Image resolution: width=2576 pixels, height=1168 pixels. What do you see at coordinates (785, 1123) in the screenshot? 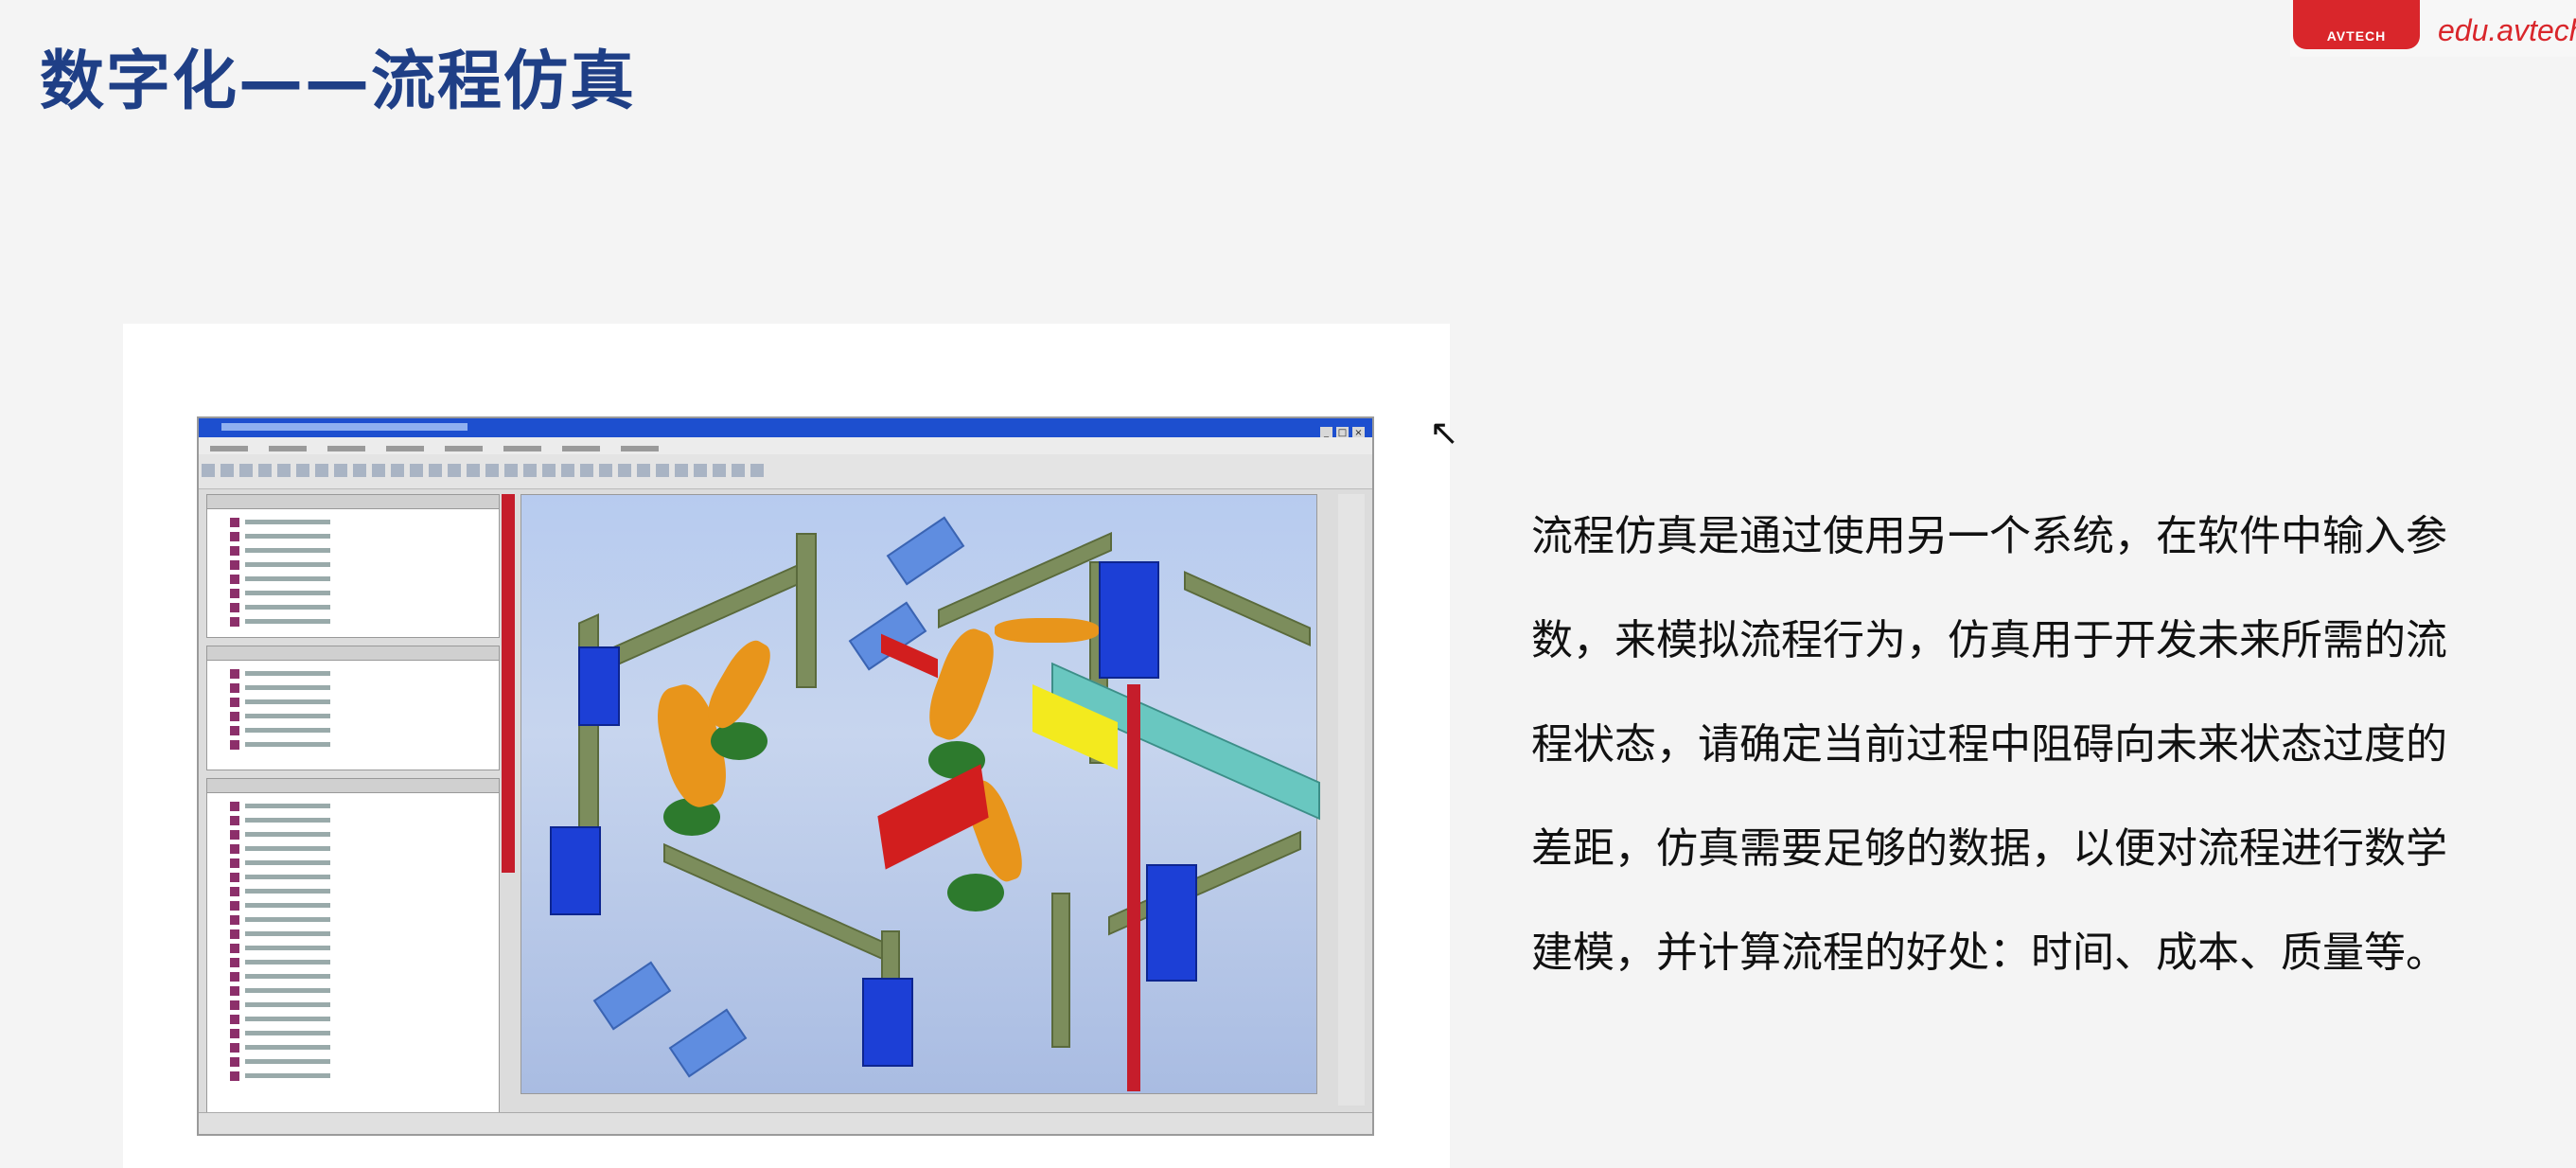
I see `window-statusbar` at bounding box center [785, 1123].